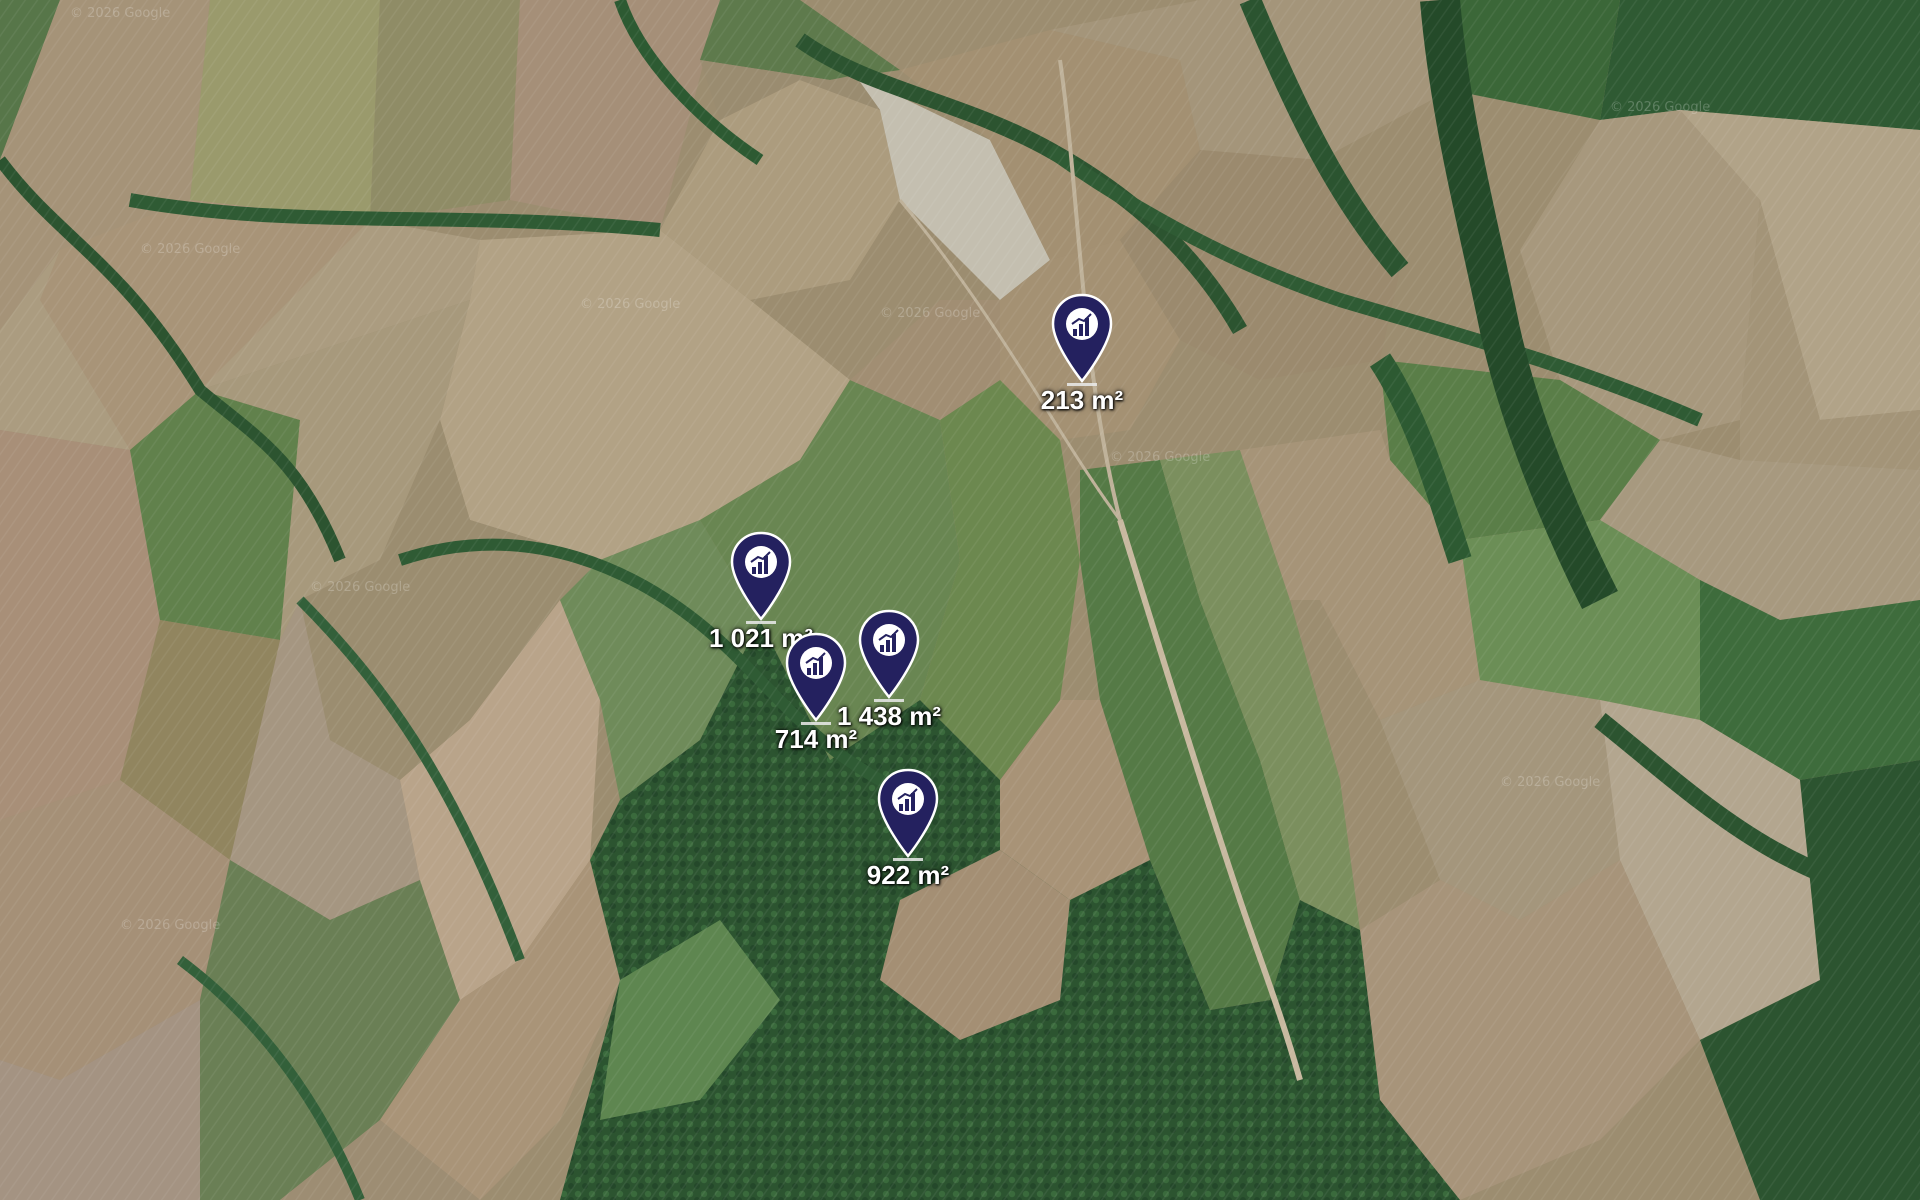  What do you see at coordinates (816, 702) in the screenshot?
I see `parcel-marker: 714 m²` at bounding box center [816, 702].